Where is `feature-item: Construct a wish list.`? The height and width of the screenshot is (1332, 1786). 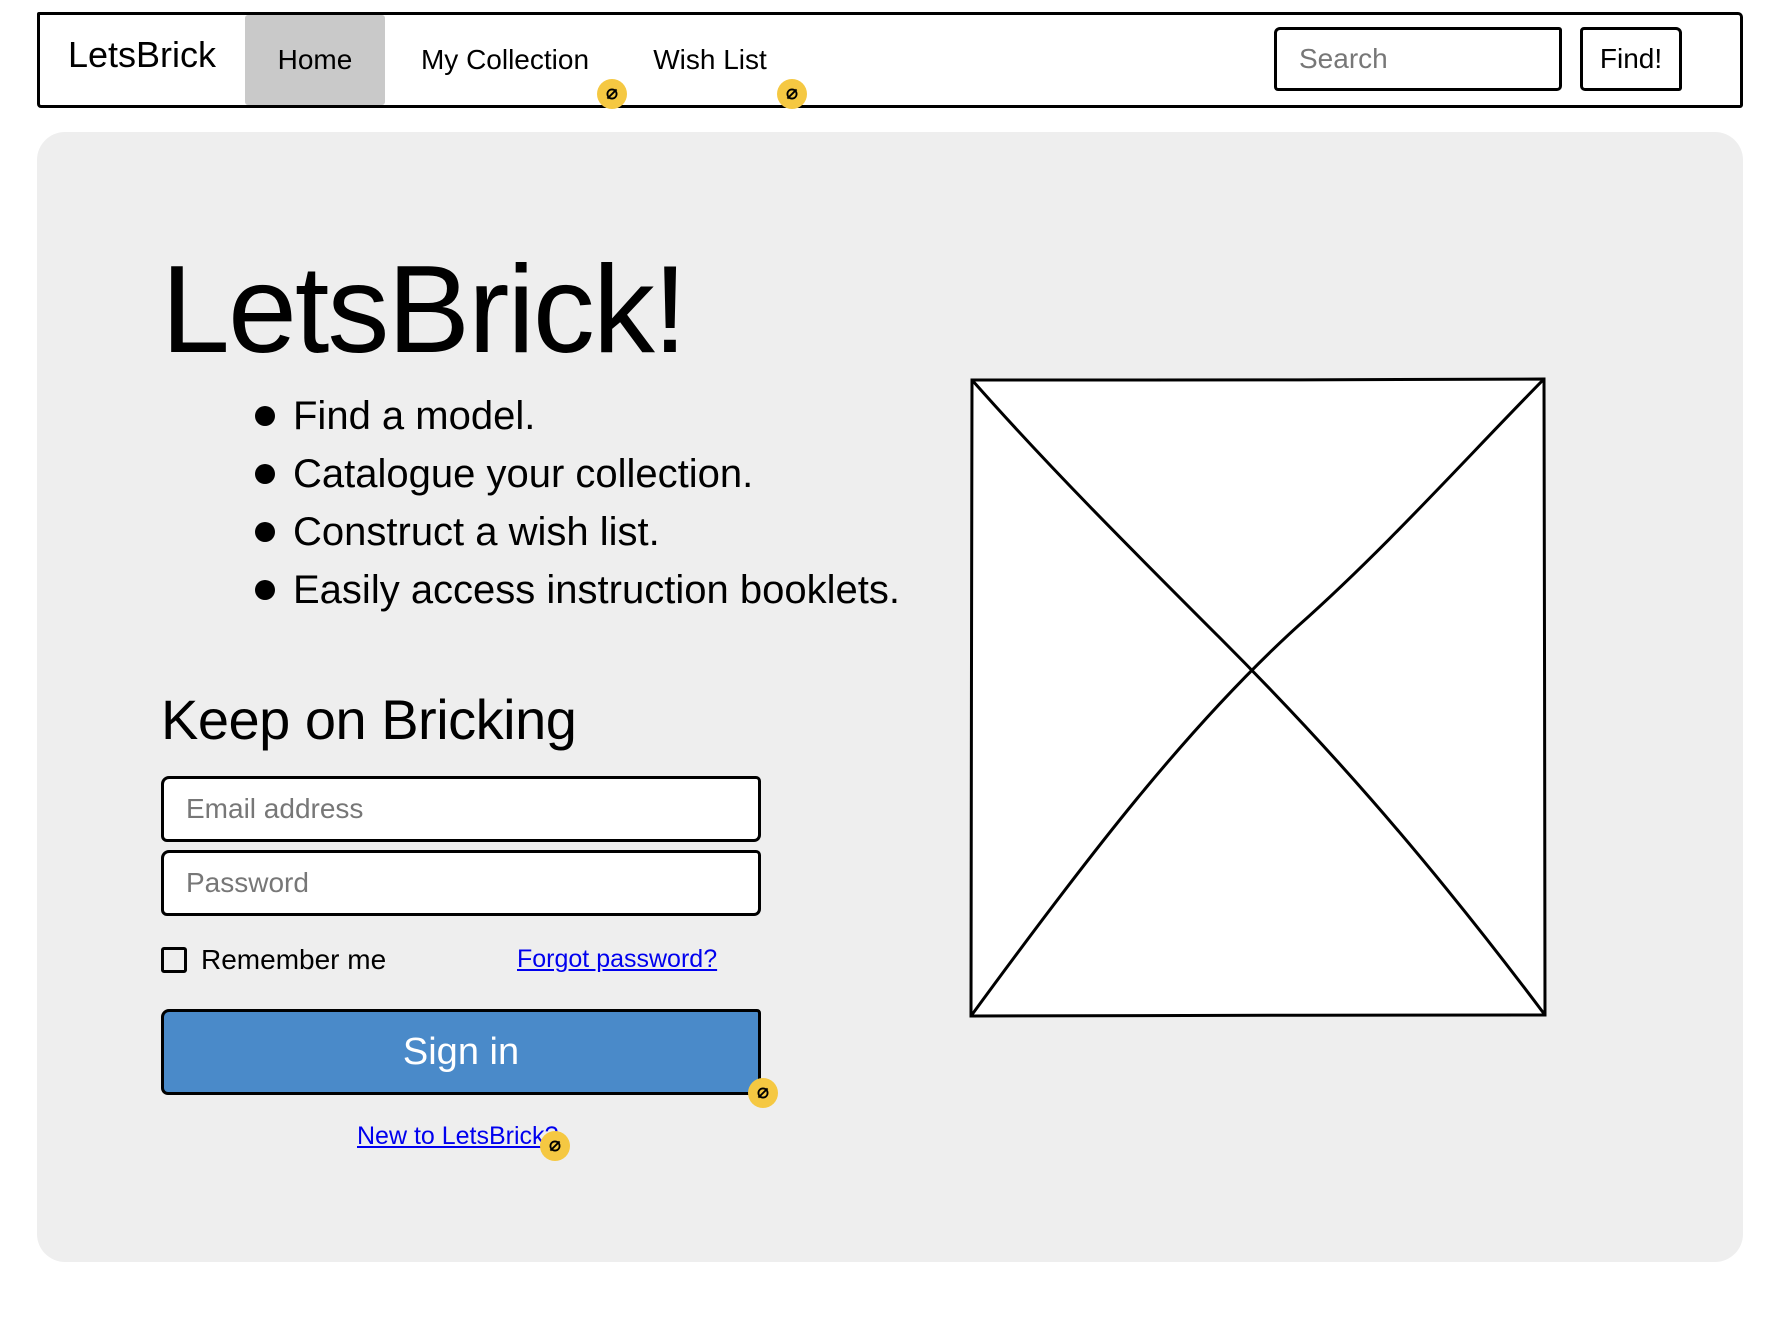 feature-item: Construct a wish list. is located at coordinates (558, 532).